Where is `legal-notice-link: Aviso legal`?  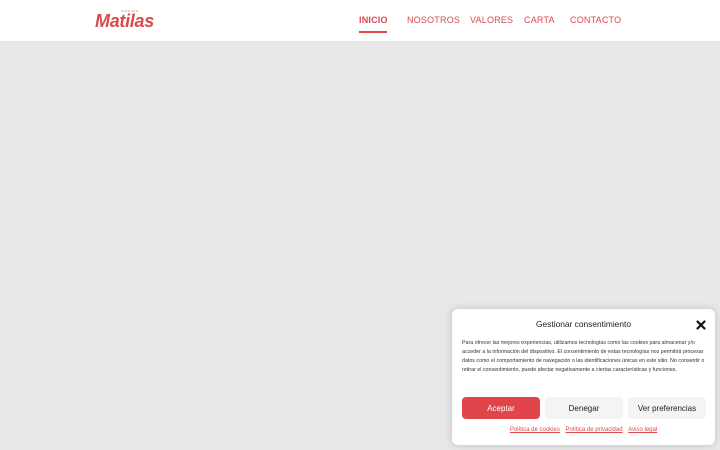
legal-notice-link: Aviso legal is located at coordinates (642, 430).